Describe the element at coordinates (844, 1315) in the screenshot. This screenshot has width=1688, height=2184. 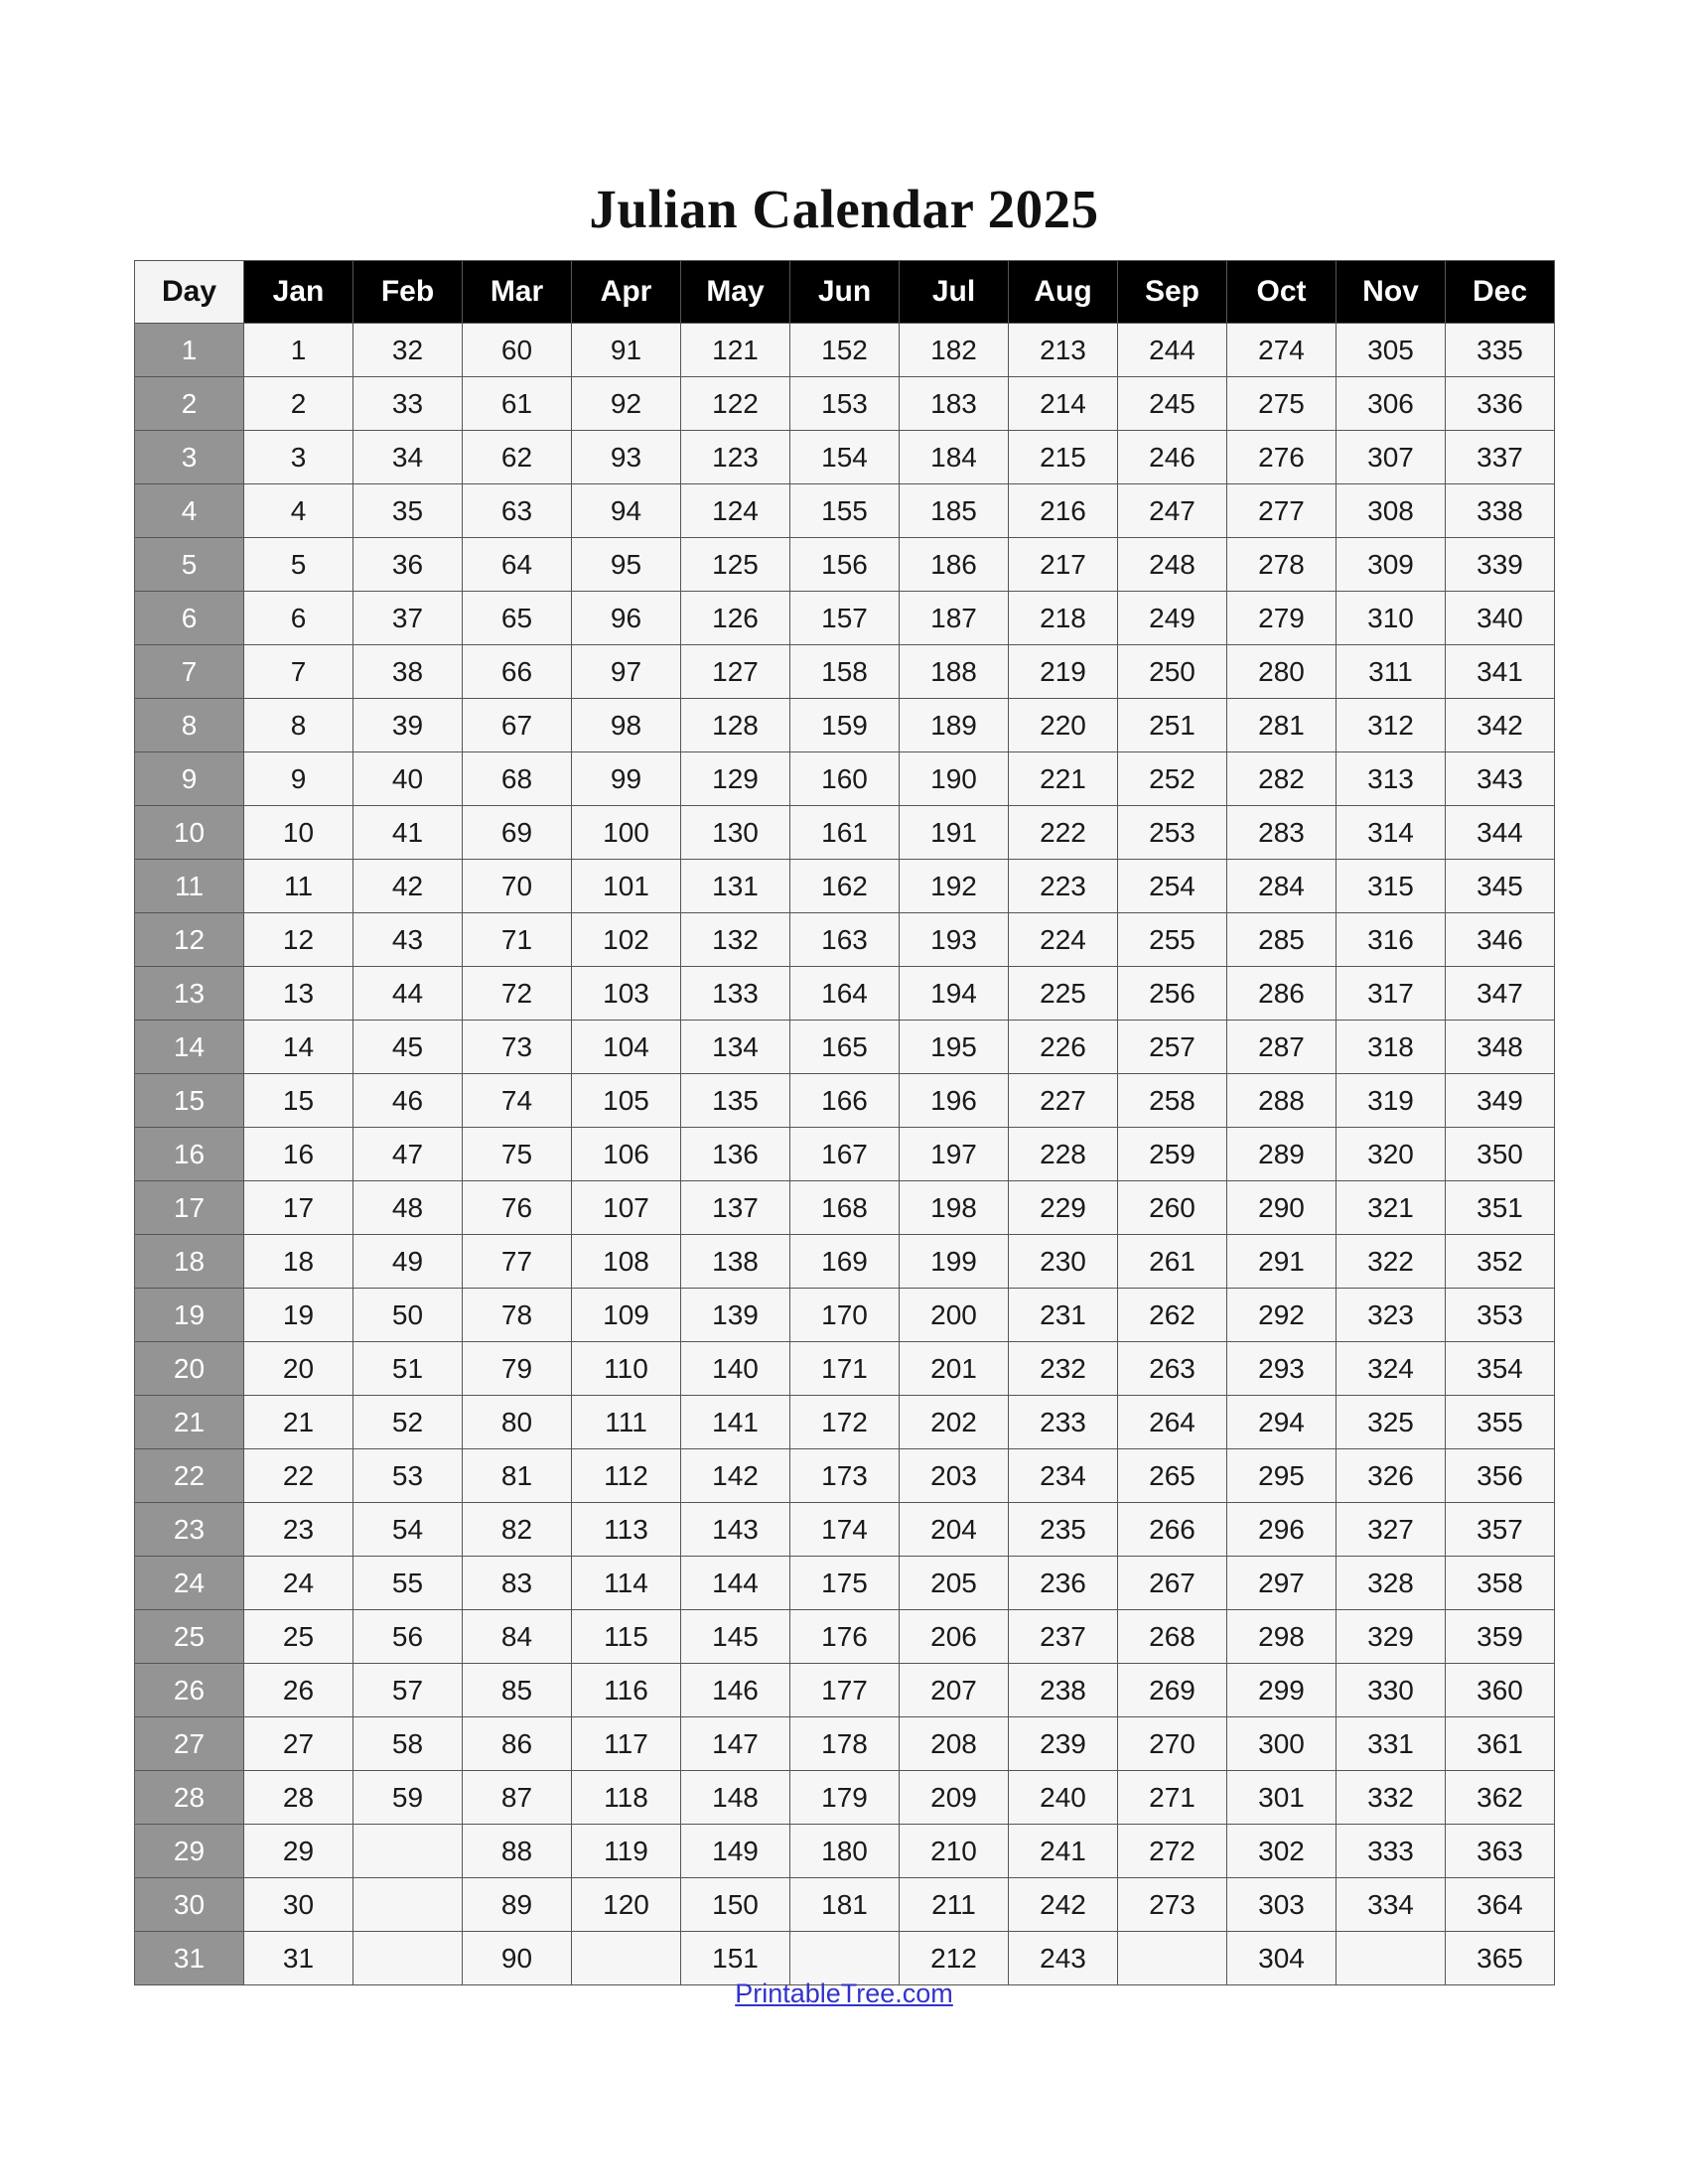
I see `table-row: 19 19 50 78 109 139 170 200 231 262 292 323 353` at that location.